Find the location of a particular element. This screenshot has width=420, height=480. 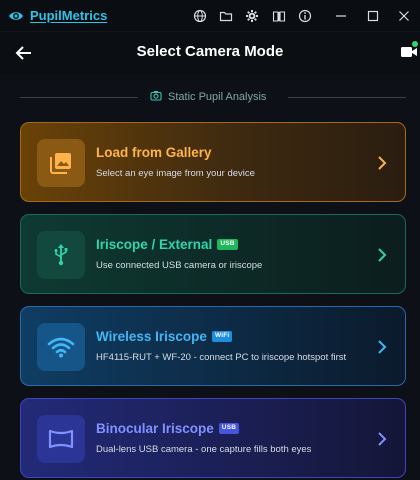

section-divider-left is located at coordinates (79, 97).